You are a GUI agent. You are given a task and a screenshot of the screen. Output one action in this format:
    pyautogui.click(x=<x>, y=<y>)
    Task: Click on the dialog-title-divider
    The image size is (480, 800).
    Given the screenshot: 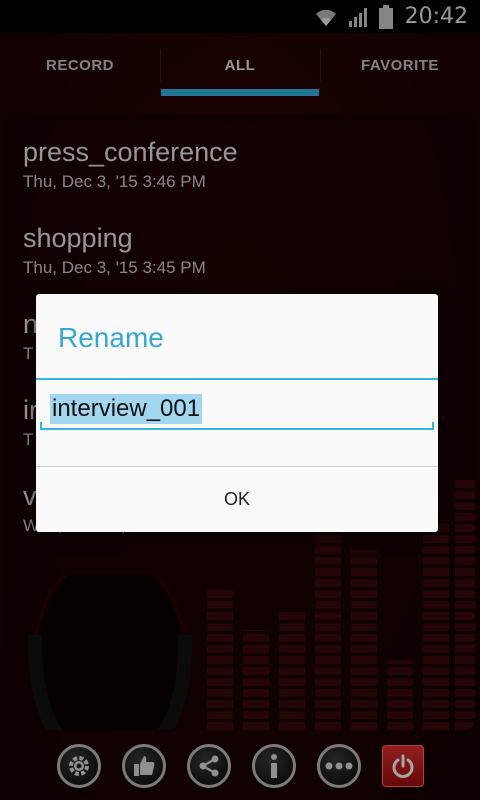 What is the action you would take?
    pyautogui.click(x=237, y=379)
    